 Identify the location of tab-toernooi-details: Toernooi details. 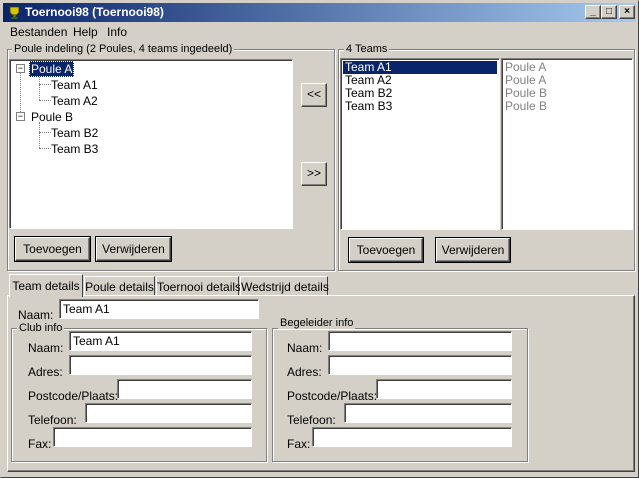
(198, 286).